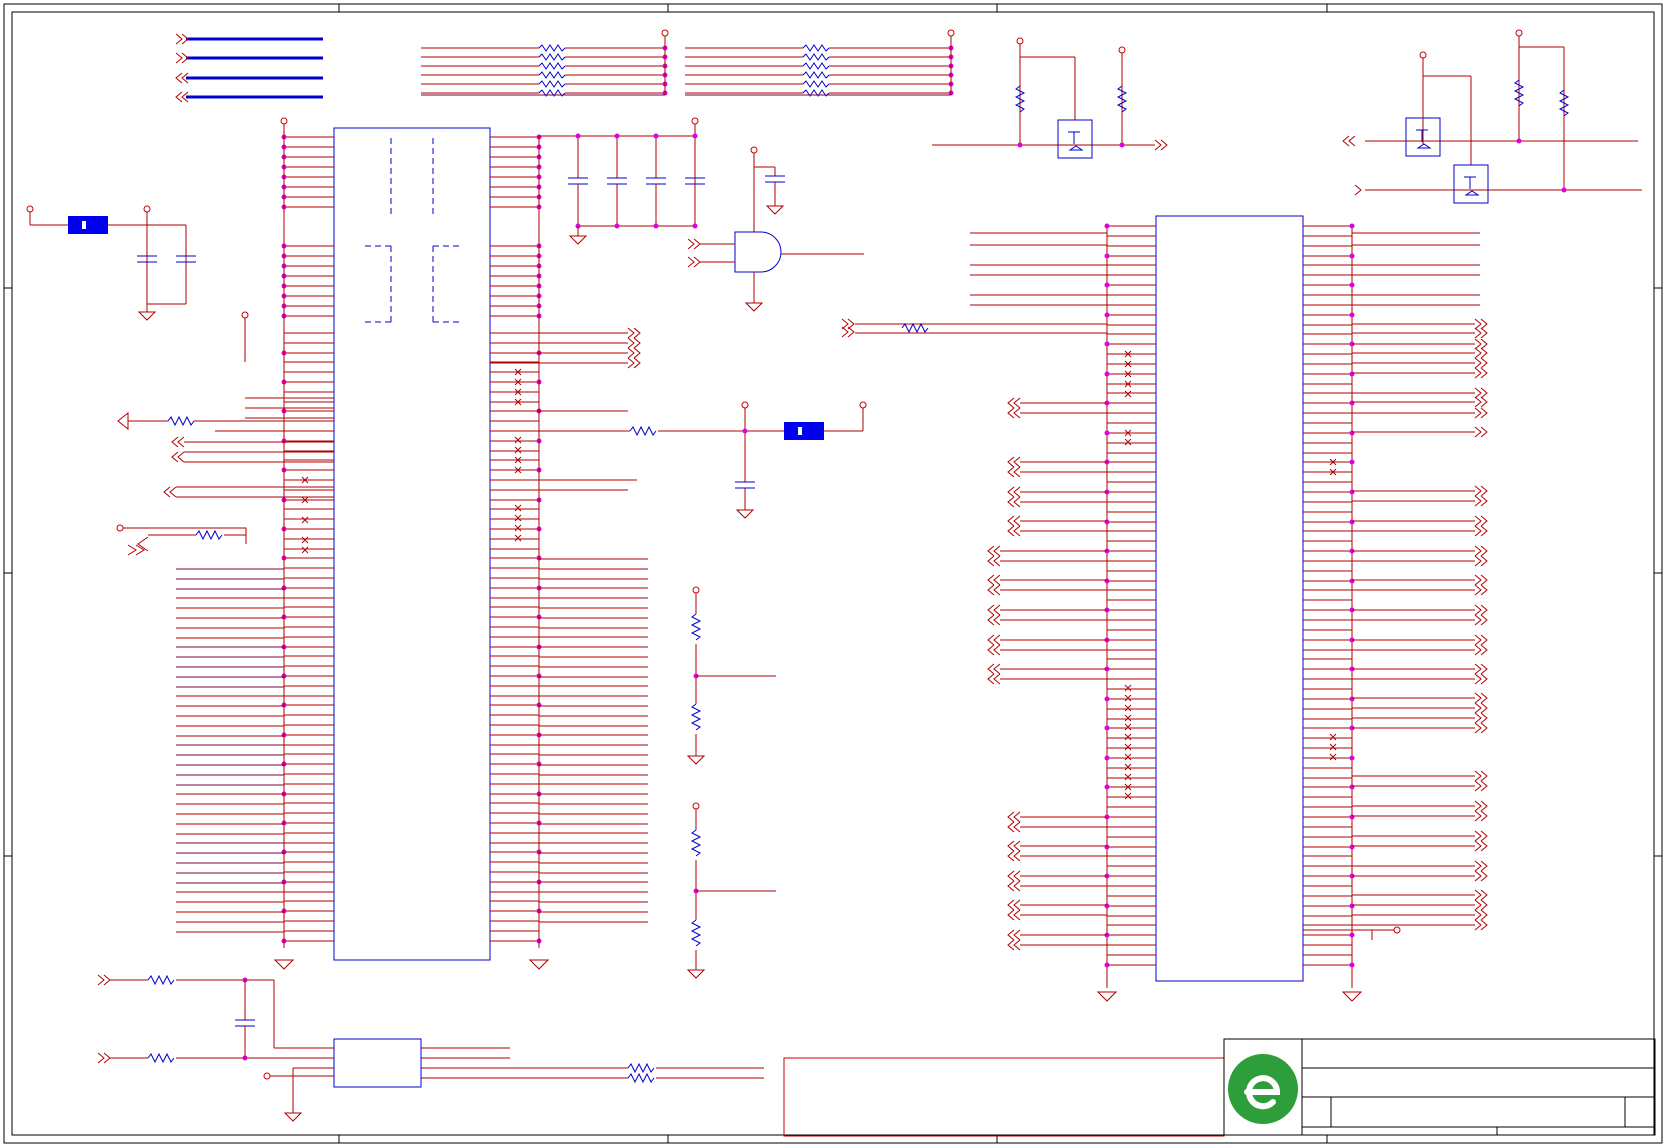  What do you see at coordinates (1263, 1089) in the screenshot?
I see `logo-icon` at bounding box center [1263, 1089].